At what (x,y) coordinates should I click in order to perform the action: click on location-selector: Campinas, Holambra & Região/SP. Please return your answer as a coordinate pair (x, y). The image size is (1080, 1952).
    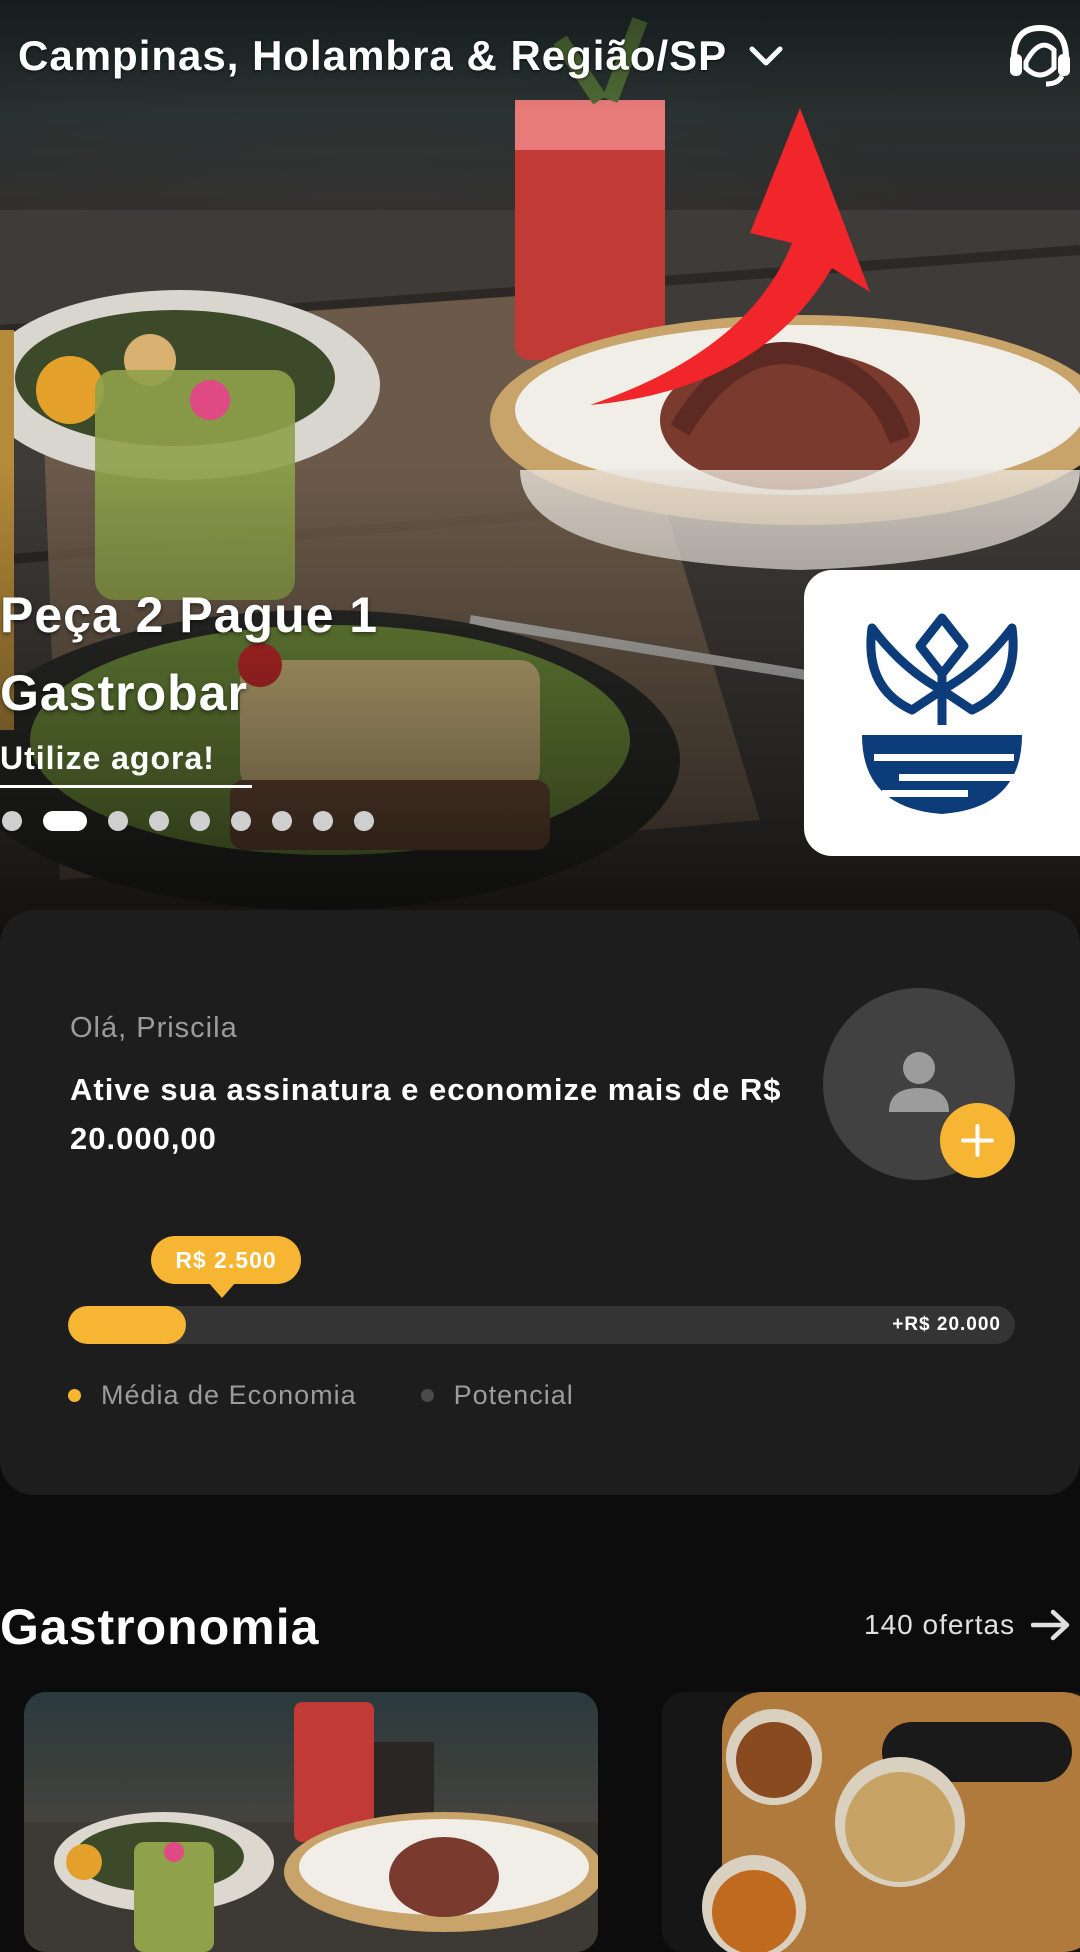
    Looking at the image, I should click on (401, 56).